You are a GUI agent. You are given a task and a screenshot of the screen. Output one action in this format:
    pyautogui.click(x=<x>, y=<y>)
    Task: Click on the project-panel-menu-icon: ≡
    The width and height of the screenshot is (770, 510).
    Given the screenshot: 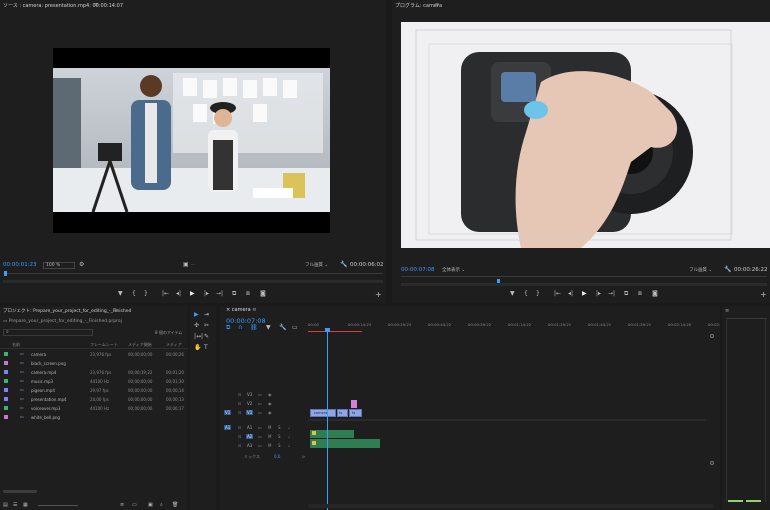 What is the action you would take?
    pyautogui.click(x=116, y=311)
    